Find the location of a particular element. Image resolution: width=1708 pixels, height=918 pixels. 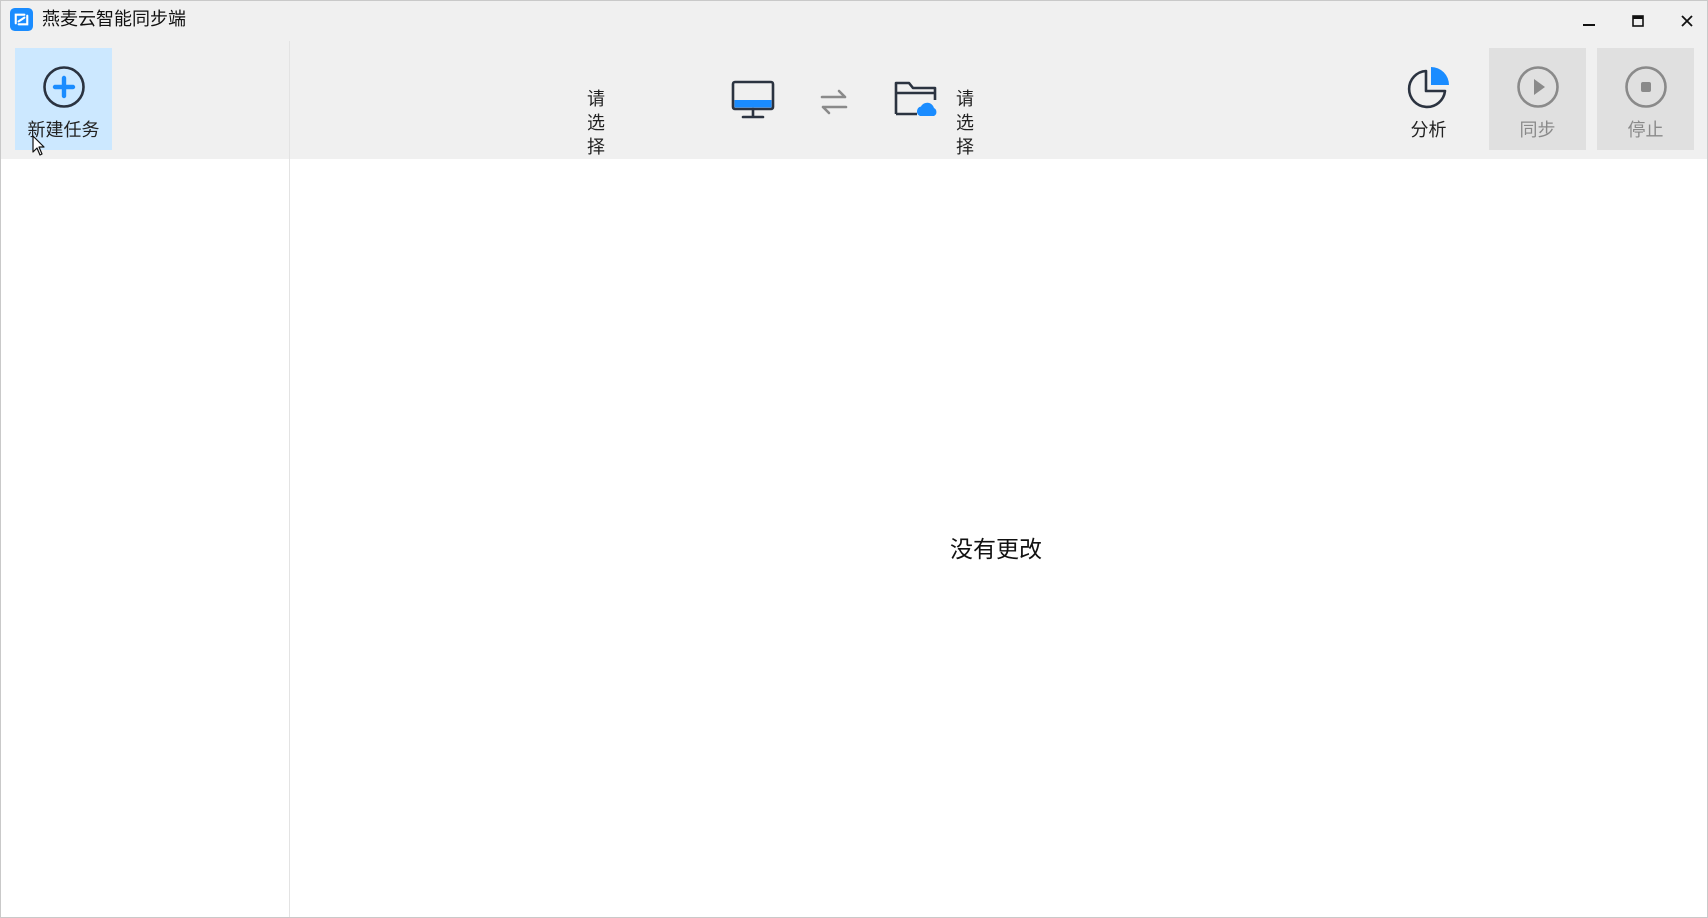

stop-label: 停止 is located at coordinates (1645, 130).